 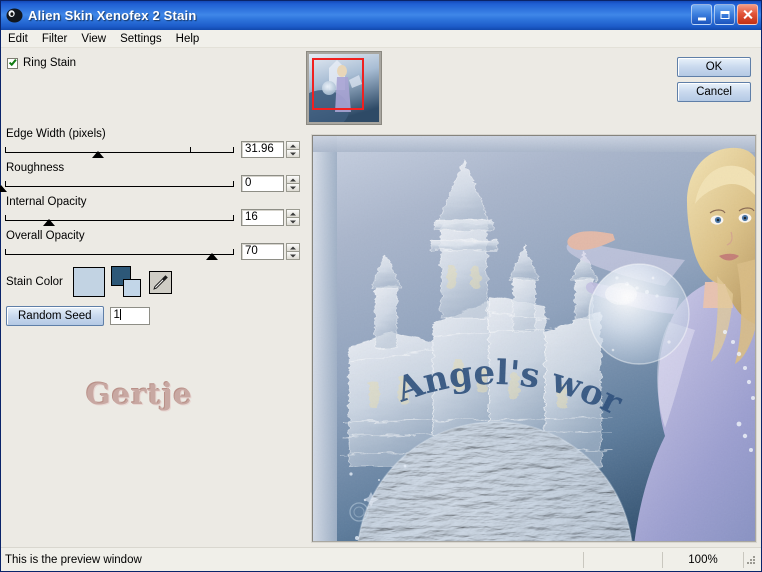 I want to click on foreground-background-swatches, so click(x=127, y=282).